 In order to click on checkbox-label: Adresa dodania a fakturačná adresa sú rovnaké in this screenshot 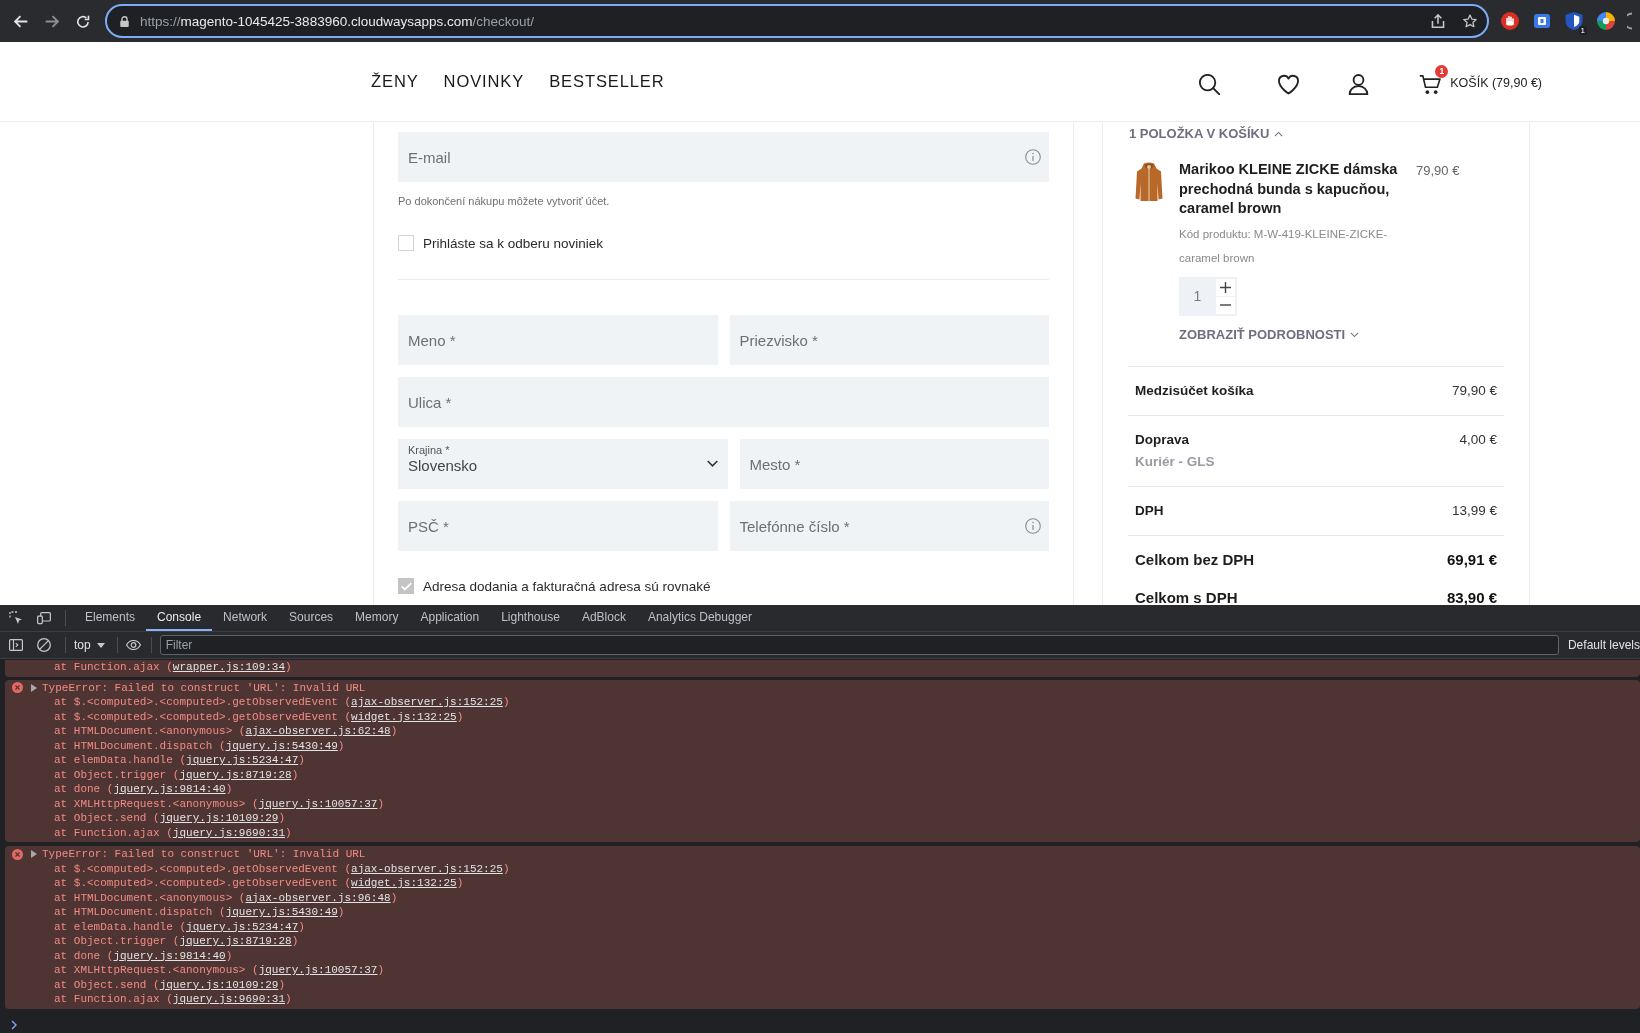, I will do `click(567, 586)`.